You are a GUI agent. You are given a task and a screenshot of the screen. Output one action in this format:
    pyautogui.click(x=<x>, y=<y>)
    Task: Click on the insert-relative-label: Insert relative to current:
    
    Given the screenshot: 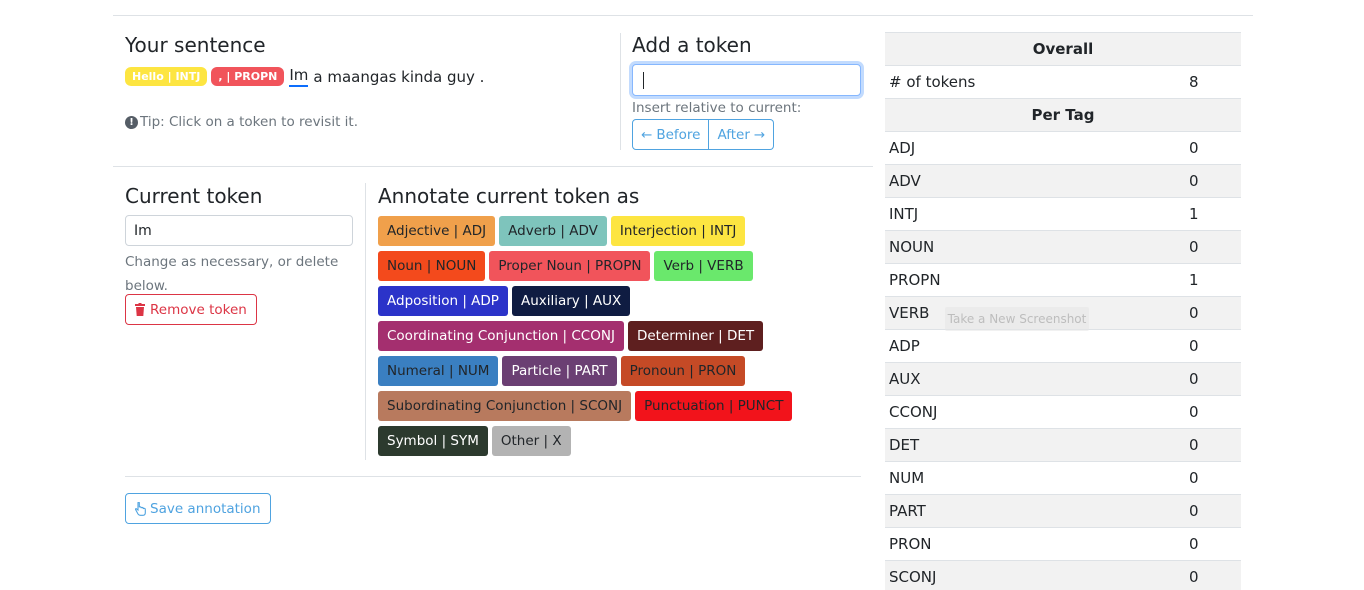 What is the action you would take?
    pyautogui.click(x=717, y=108)
    